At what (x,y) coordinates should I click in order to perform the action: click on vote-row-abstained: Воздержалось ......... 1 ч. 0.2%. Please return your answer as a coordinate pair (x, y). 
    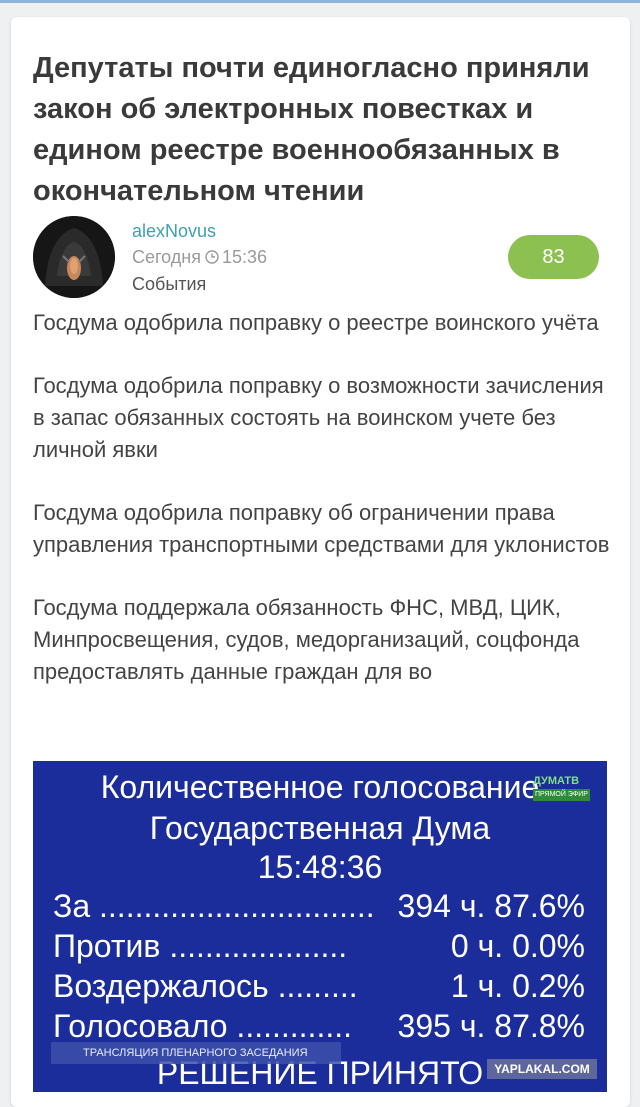
    Looking at the image, I should click on (319, 986).